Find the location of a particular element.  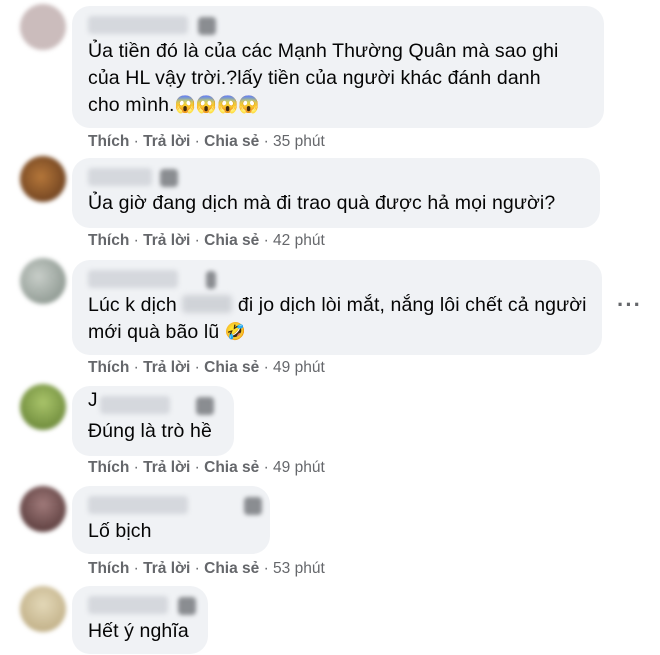

scream-emoji: 😱😱😱😱 is located at coordinates (217, 104).